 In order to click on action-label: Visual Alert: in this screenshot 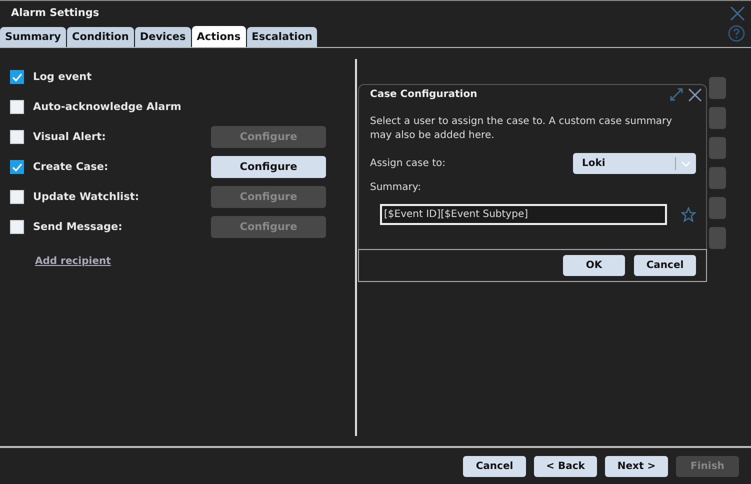, I will do `click(70, 137)`.